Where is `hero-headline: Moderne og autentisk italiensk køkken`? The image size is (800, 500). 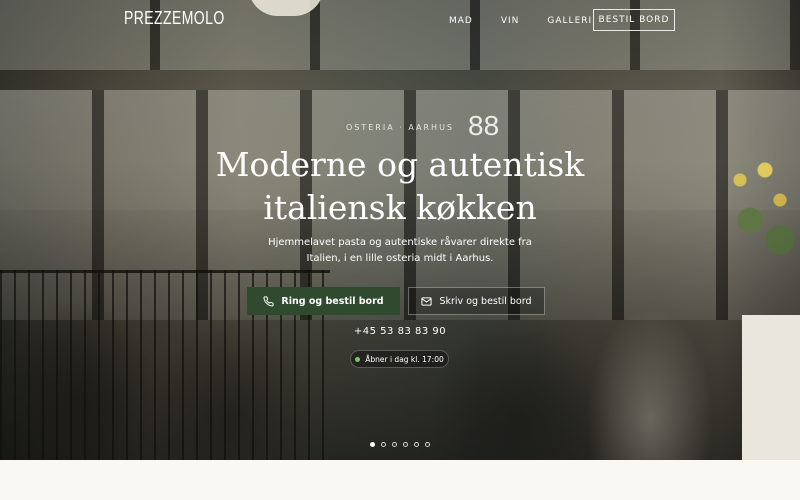 hero-headline: Moderne og autentisk italiensk køkken is located at coordinates (400, 186).